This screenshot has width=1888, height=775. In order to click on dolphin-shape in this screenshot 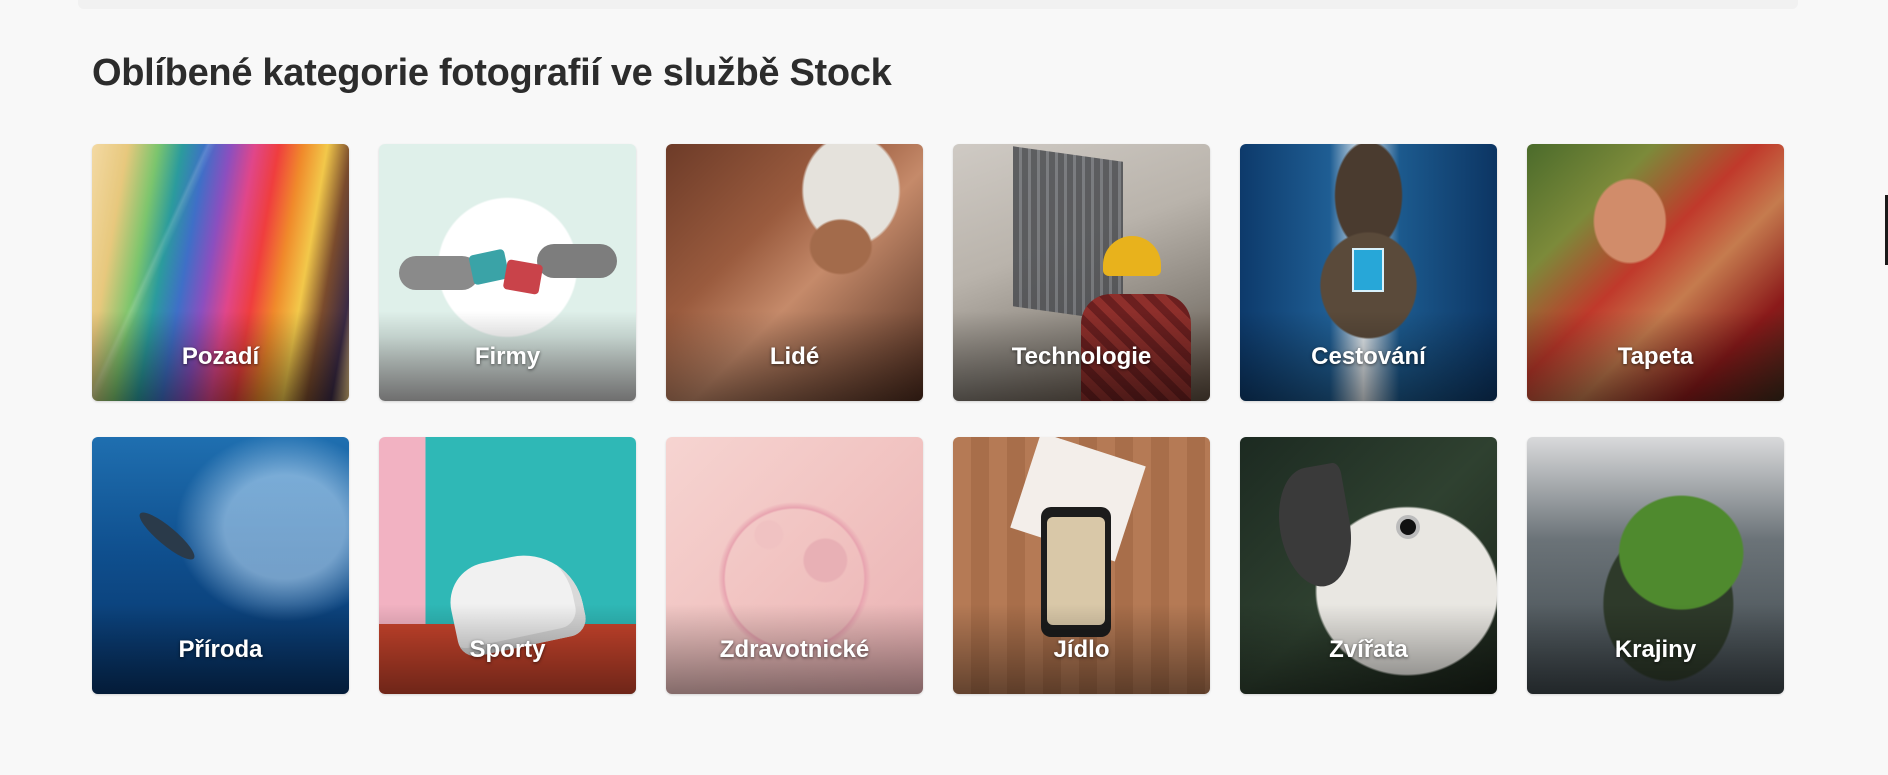, I will do `click(167, 536)`.